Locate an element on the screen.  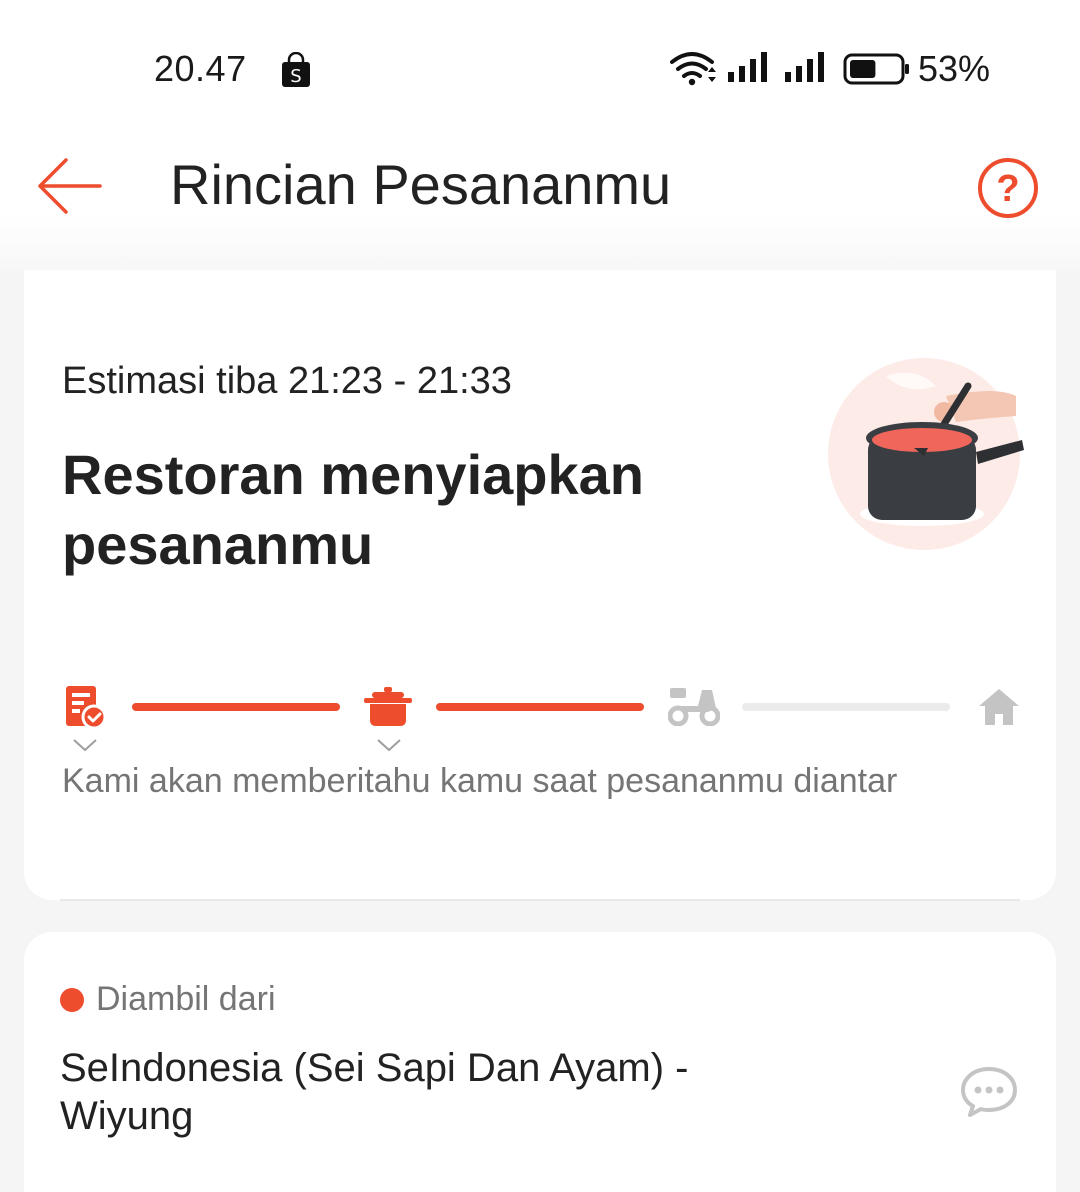
shopee-bag-icon: S is located at coordinates (296, 69).